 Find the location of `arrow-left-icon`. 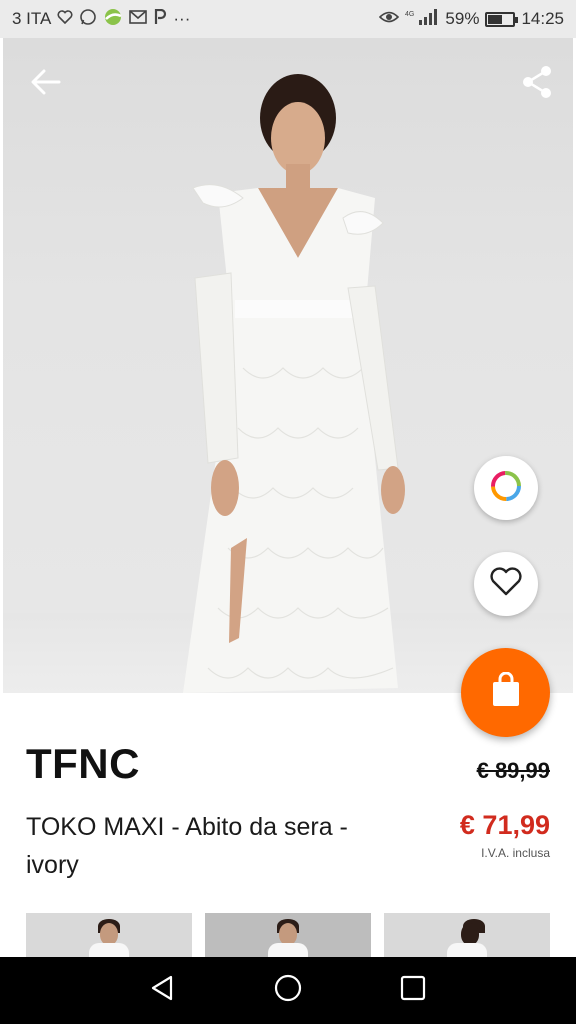

arrow-left-icon is located at coordinates (46, 84).